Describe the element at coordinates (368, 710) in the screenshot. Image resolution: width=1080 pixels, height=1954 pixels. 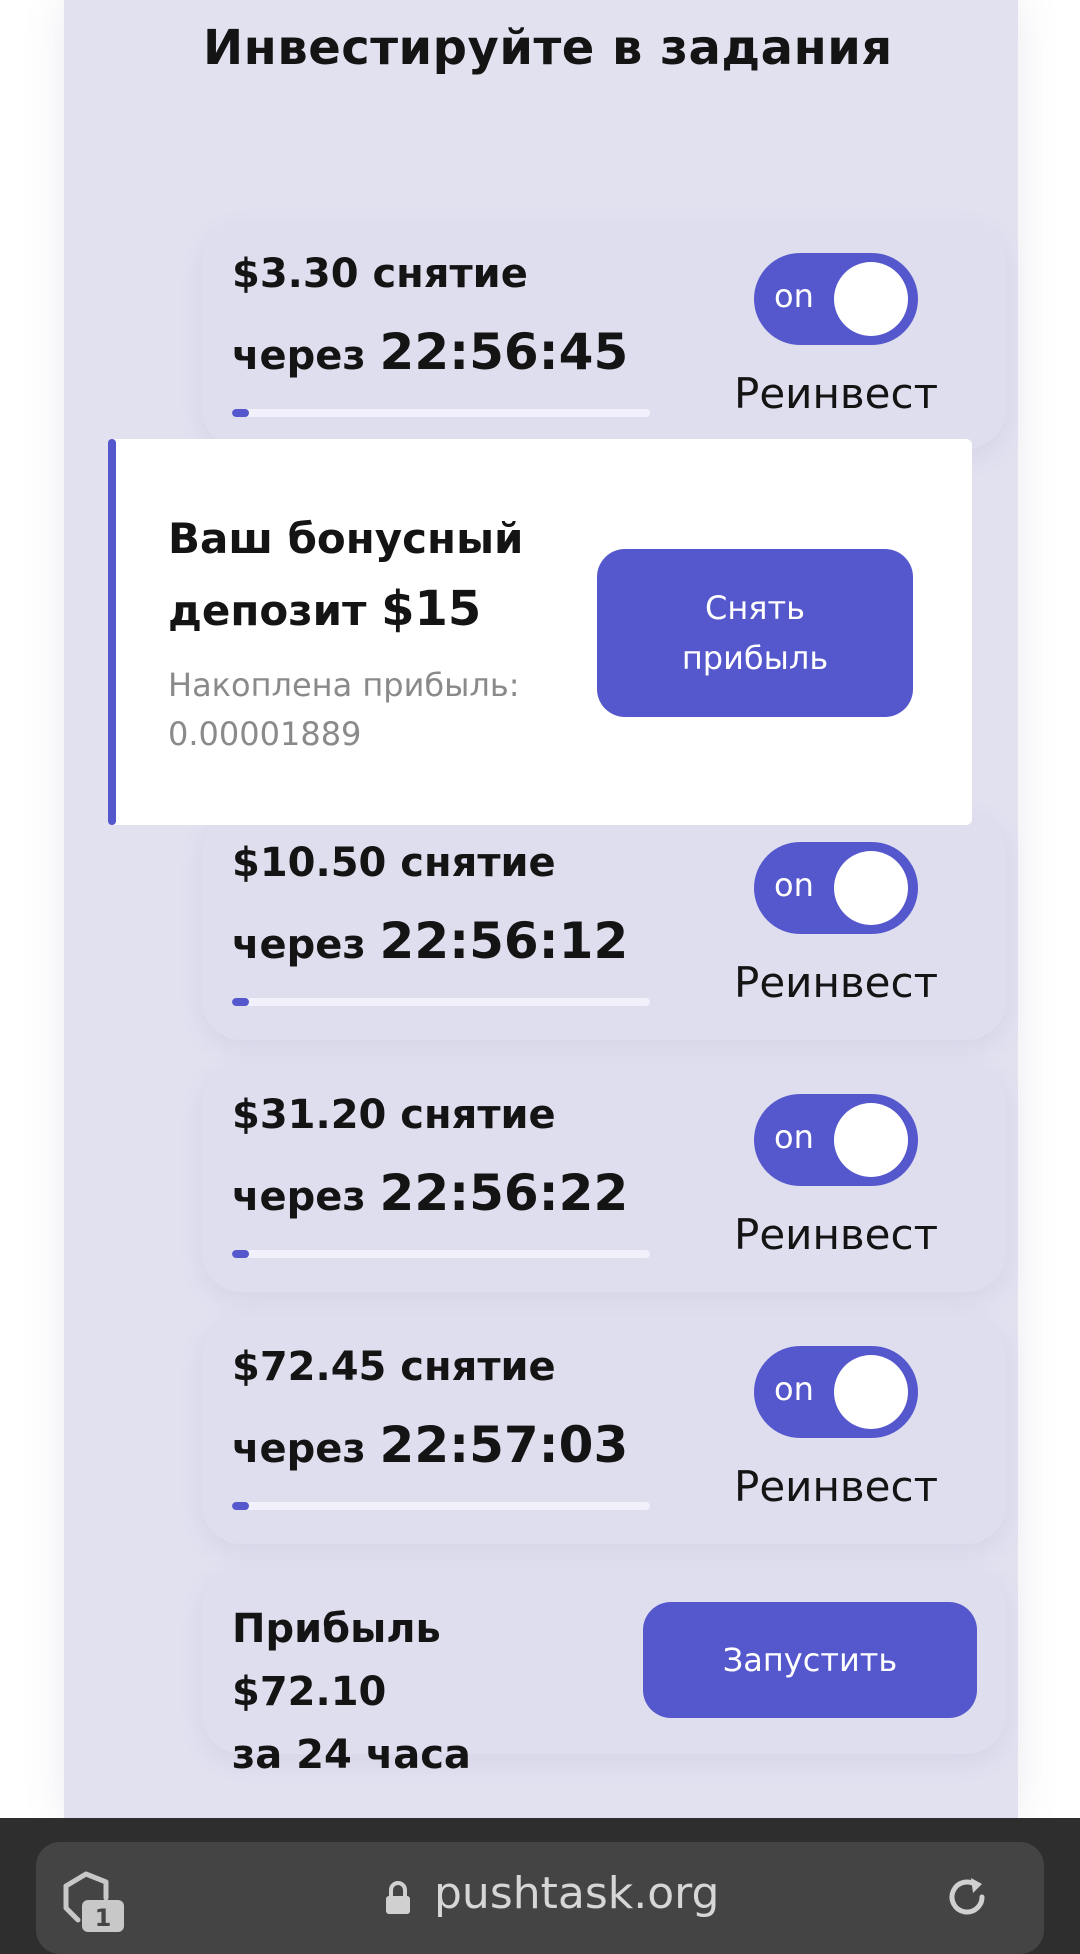
I see `accrued-profit: Накоплена прибыль: 0.00001889` at that location.